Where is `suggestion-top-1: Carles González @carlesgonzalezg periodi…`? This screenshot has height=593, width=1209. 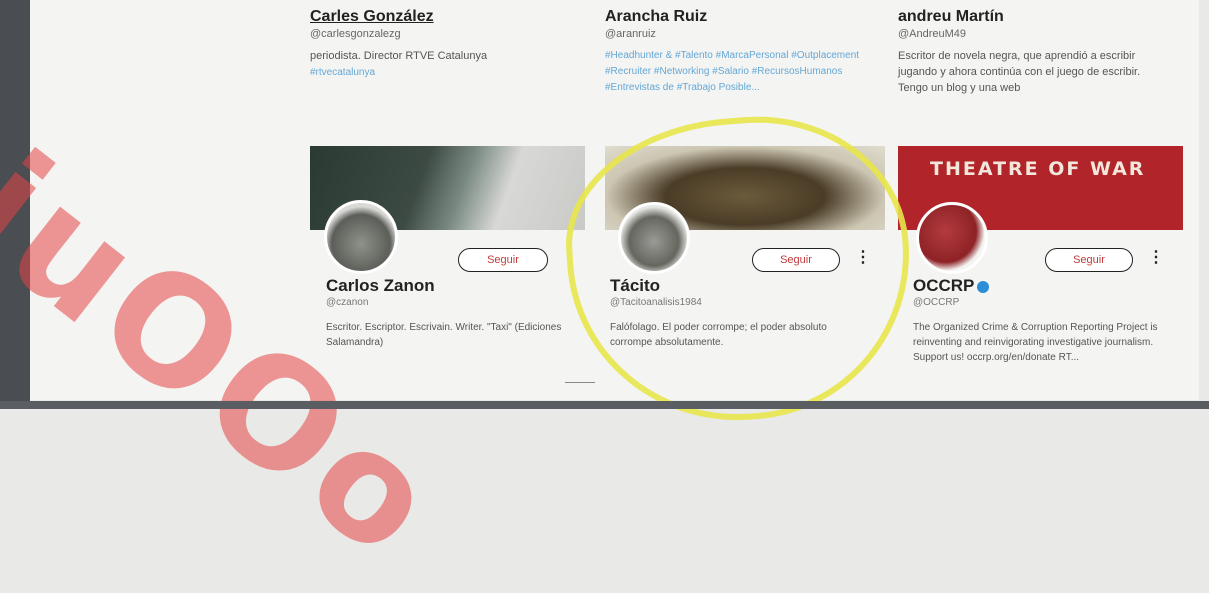 suggestion-top-1: Carles González @carlesgonzalezg periodi… is located at coordinates (442, 40).